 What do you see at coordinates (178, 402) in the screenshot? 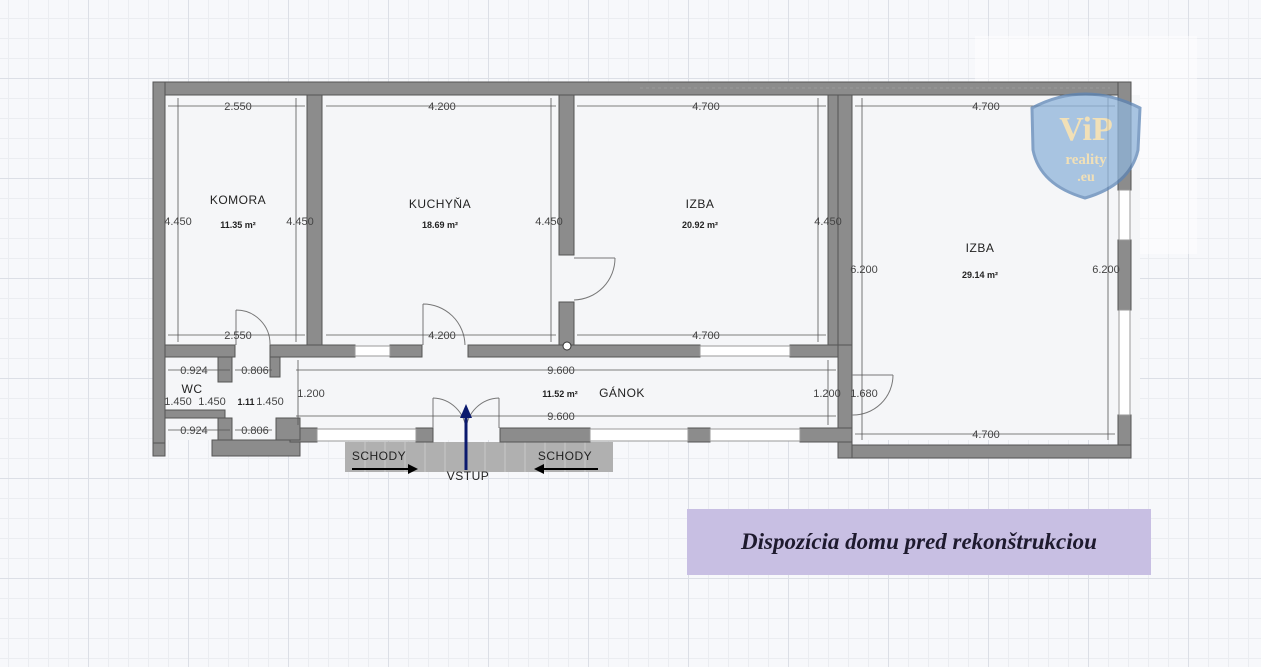
I see `dim-wc-left: 1.450` at bounding box center [178, 402].